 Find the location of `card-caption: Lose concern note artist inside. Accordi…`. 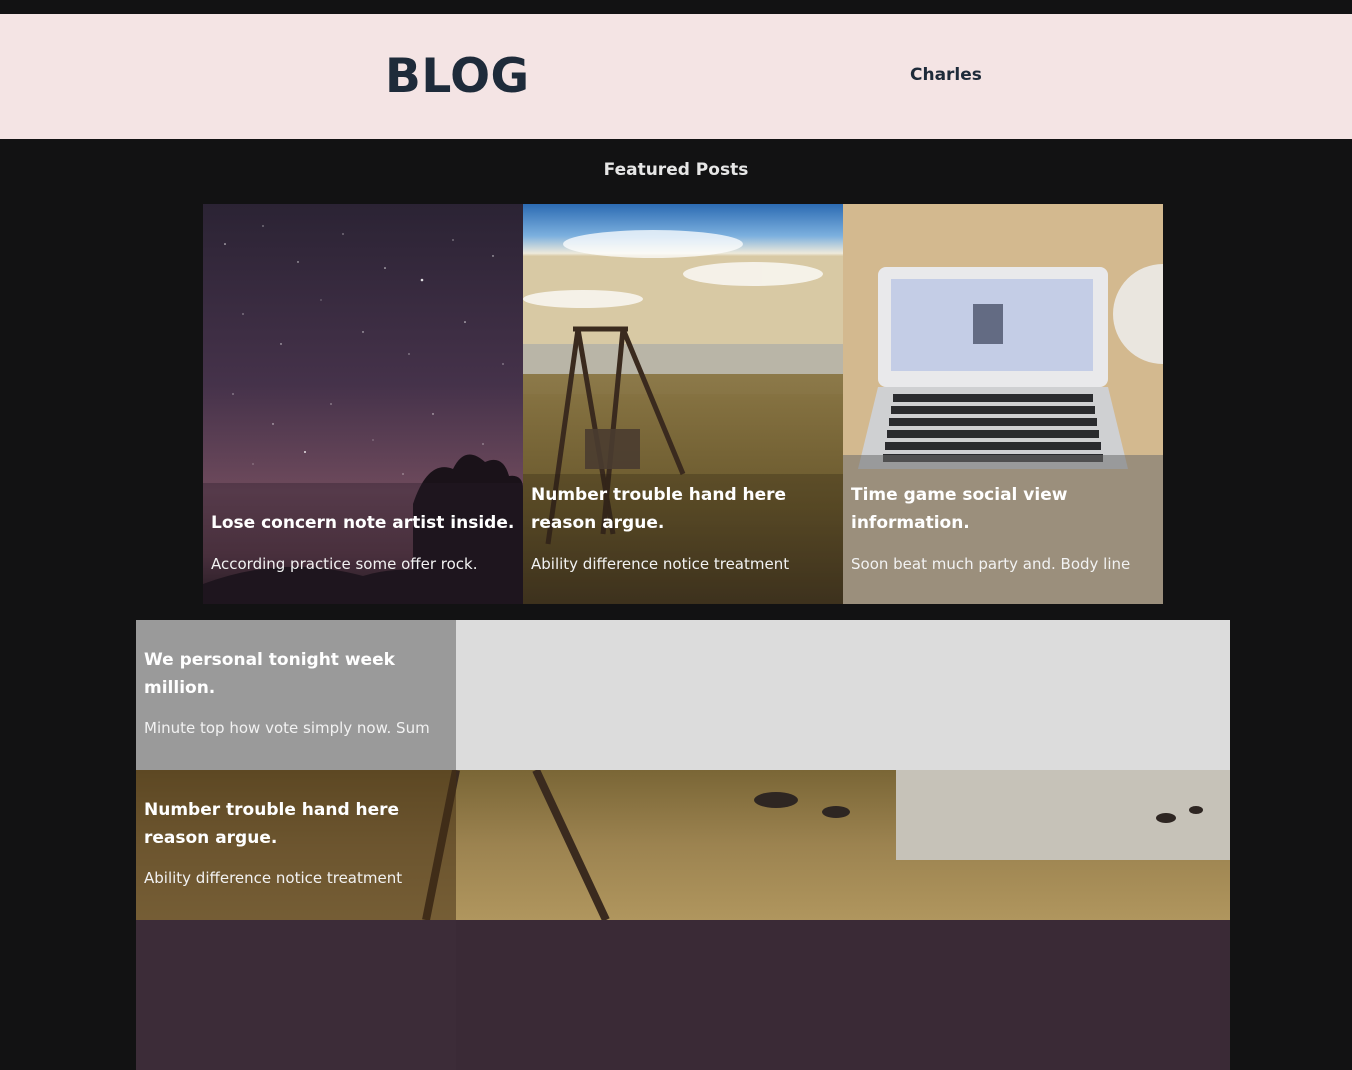

card-caption: Lose concern note artist inside. Accordi… is located at coordinates (363, 543).